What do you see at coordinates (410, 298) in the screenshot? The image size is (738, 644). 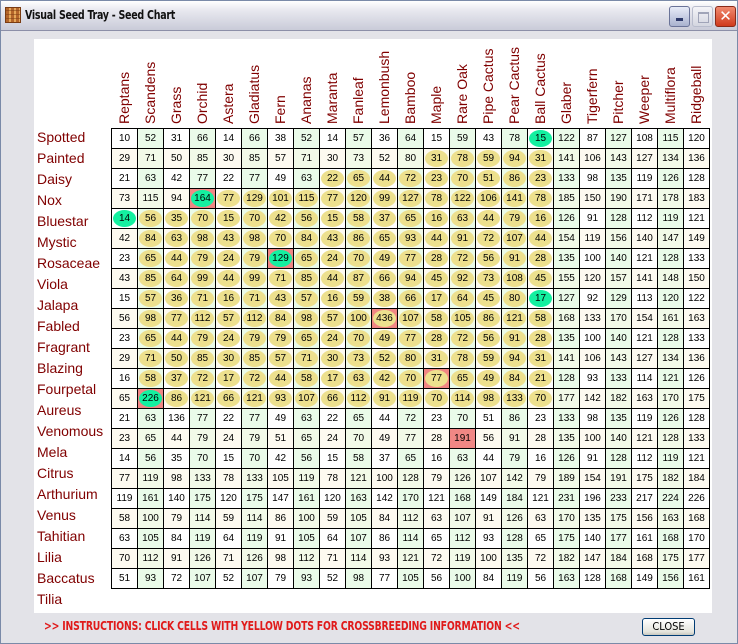 I see `seed-cell: 66` at bounding box center [410, 298].